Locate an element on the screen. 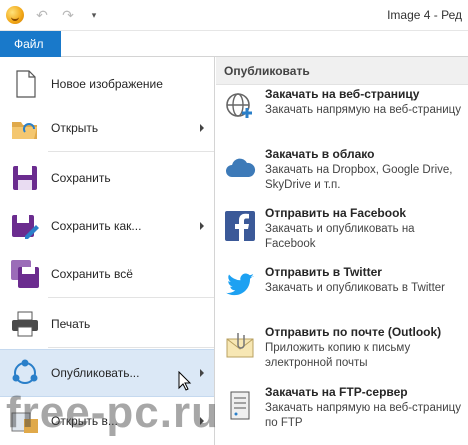 The height and width of the screenshot is (445, 468). panel-title: Опубликовать is located at coordinates (267, 71).